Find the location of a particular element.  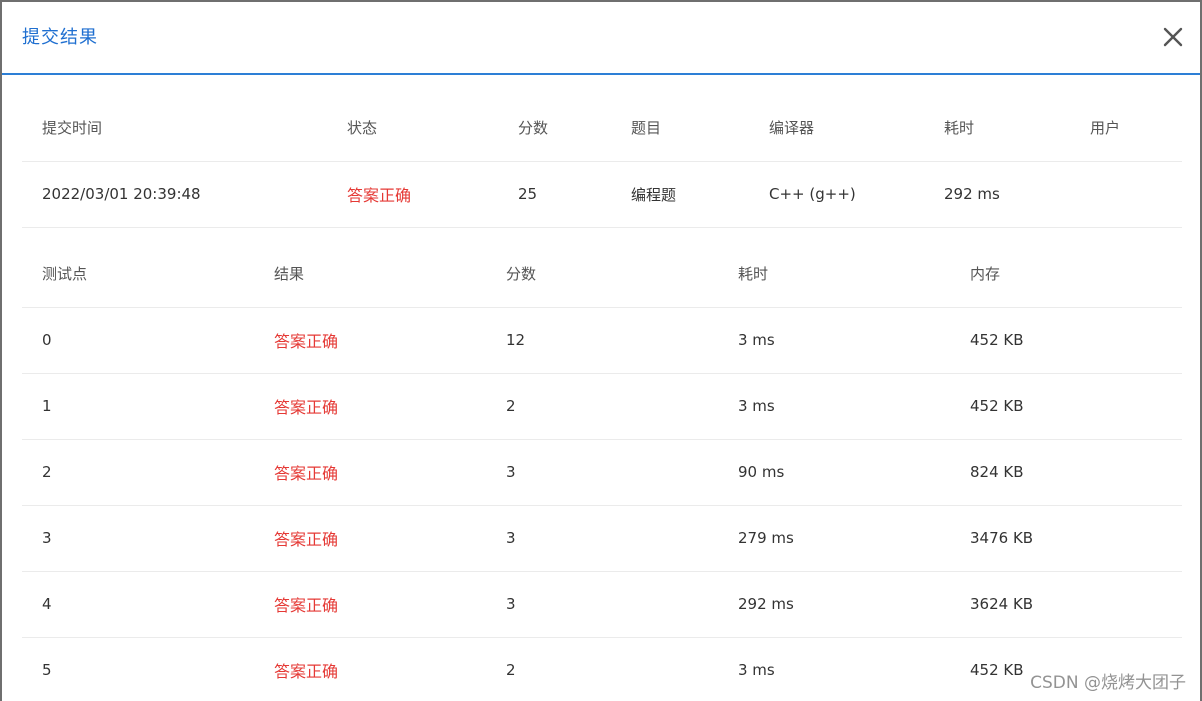

column-header-result: 结果 is located at coordinates (289, 274).